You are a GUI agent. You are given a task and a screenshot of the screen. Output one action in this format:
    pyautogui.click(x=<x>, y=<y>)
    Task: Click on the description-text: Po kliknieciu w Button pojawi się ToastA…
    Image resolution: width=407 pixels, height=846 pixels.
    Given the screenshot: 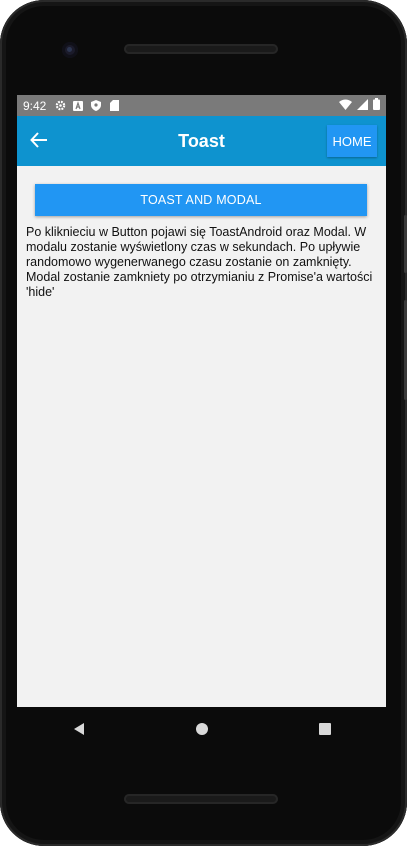 What is the action you would take?
    pyautogui.click(x=199, y=262)
    